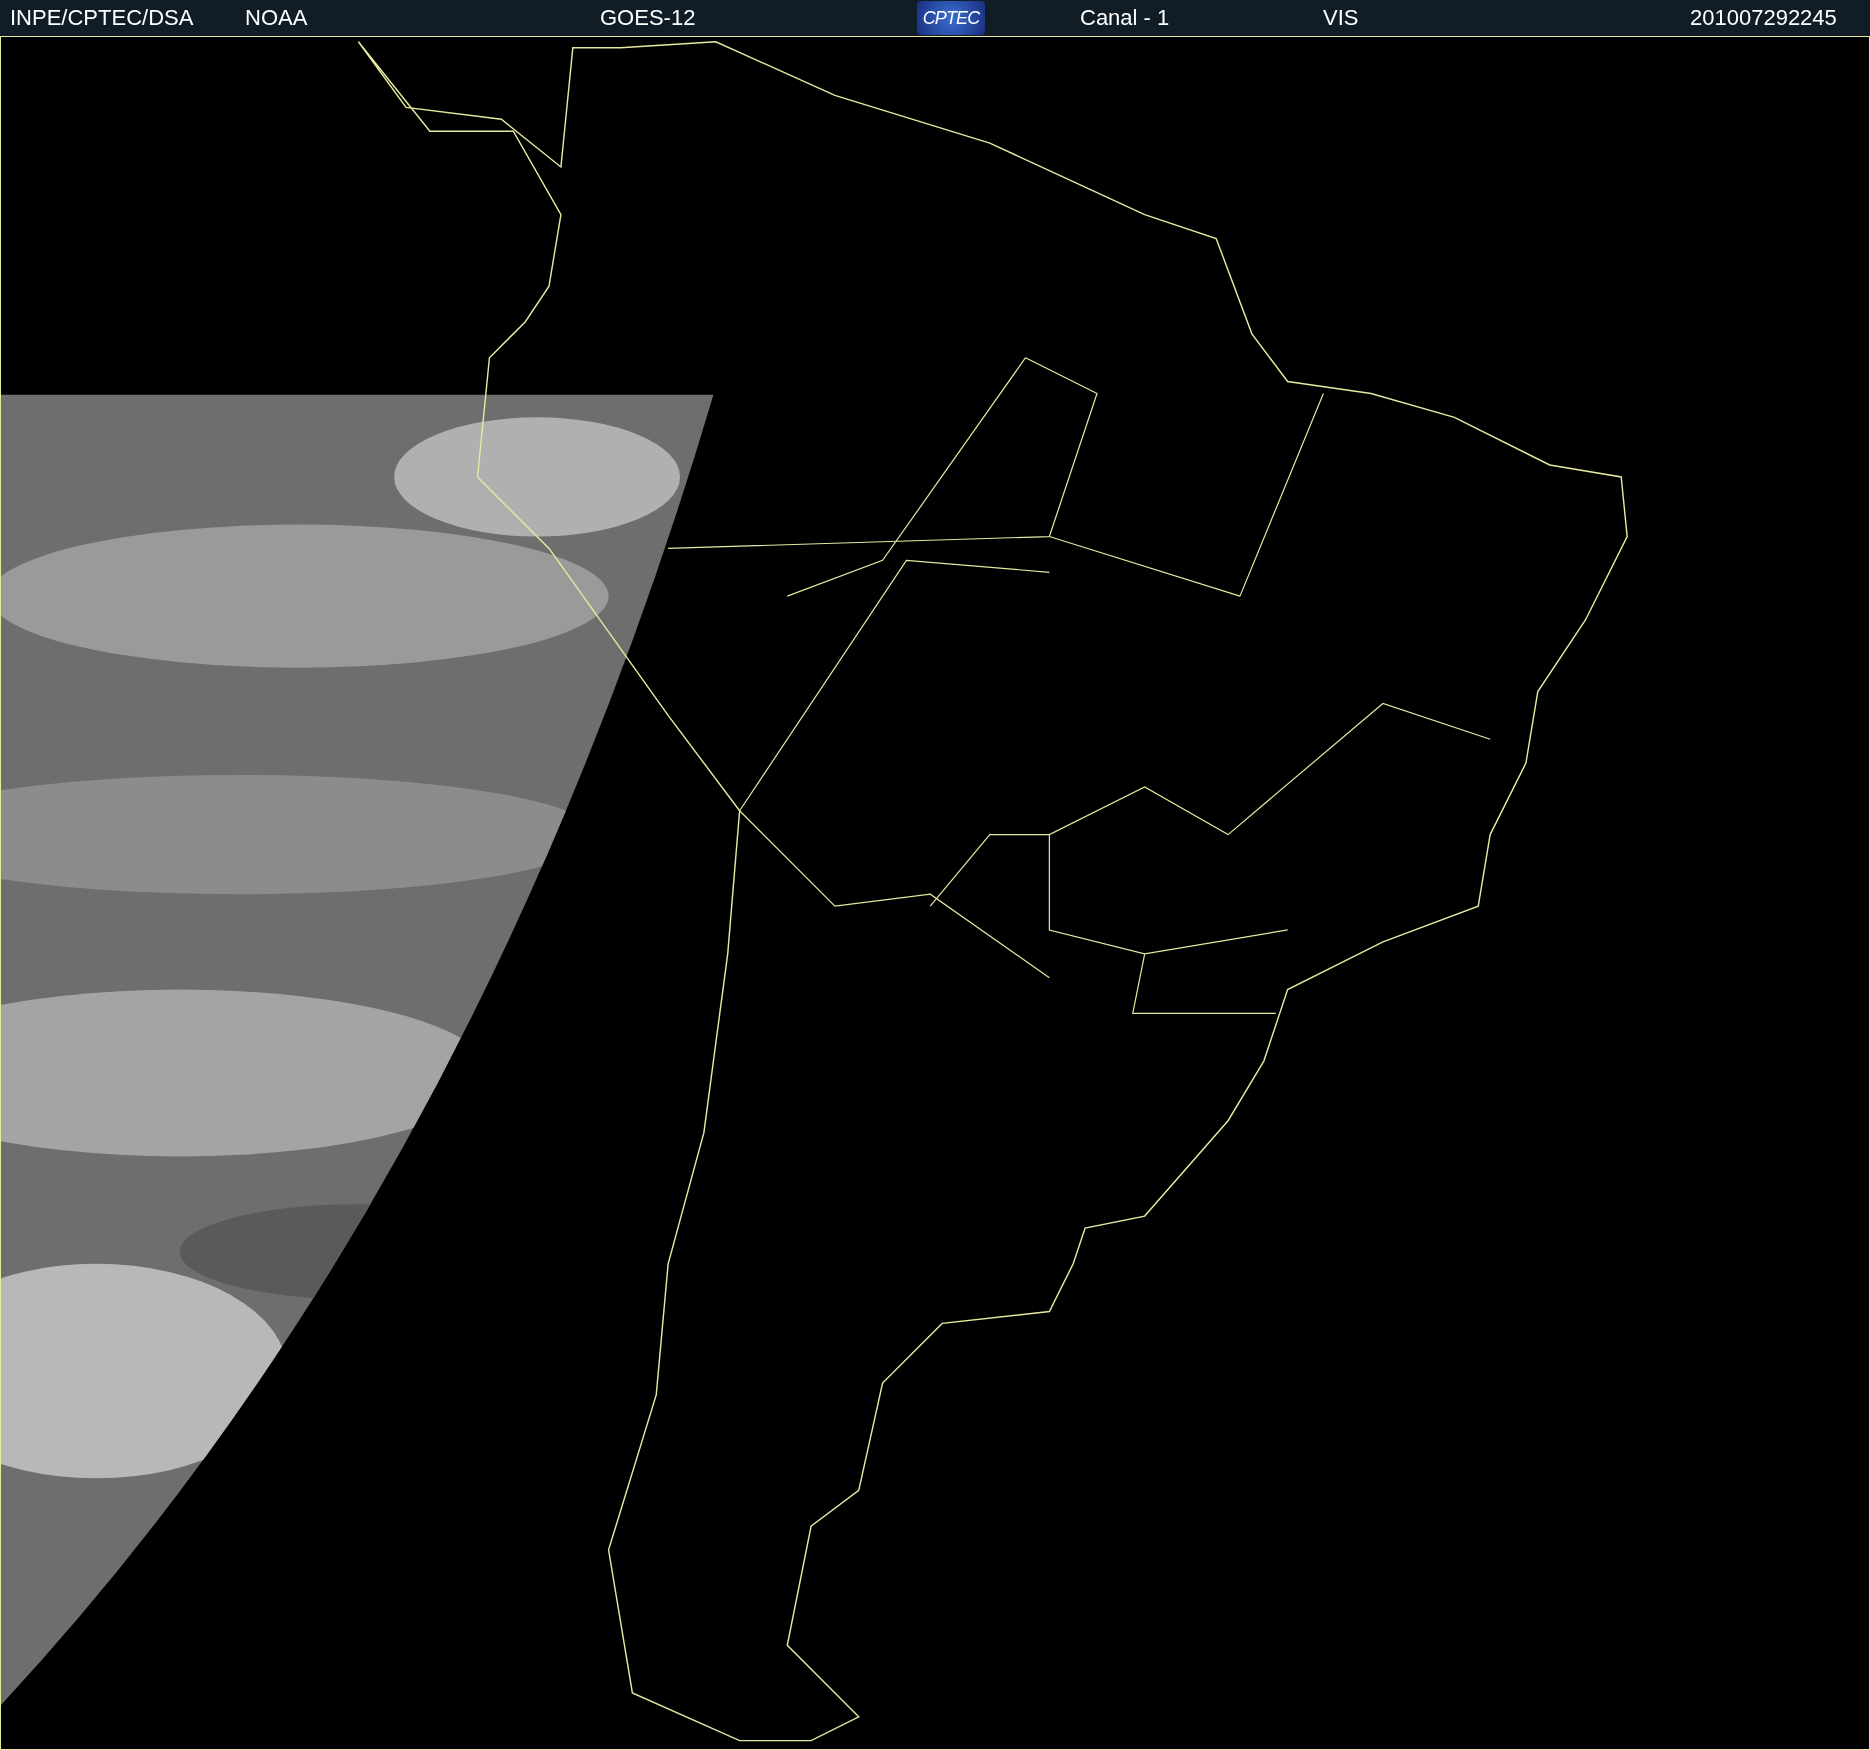 This screenshot has height=1750, width=1870. I want to click on band-label: VIS, so click(1341, 17).